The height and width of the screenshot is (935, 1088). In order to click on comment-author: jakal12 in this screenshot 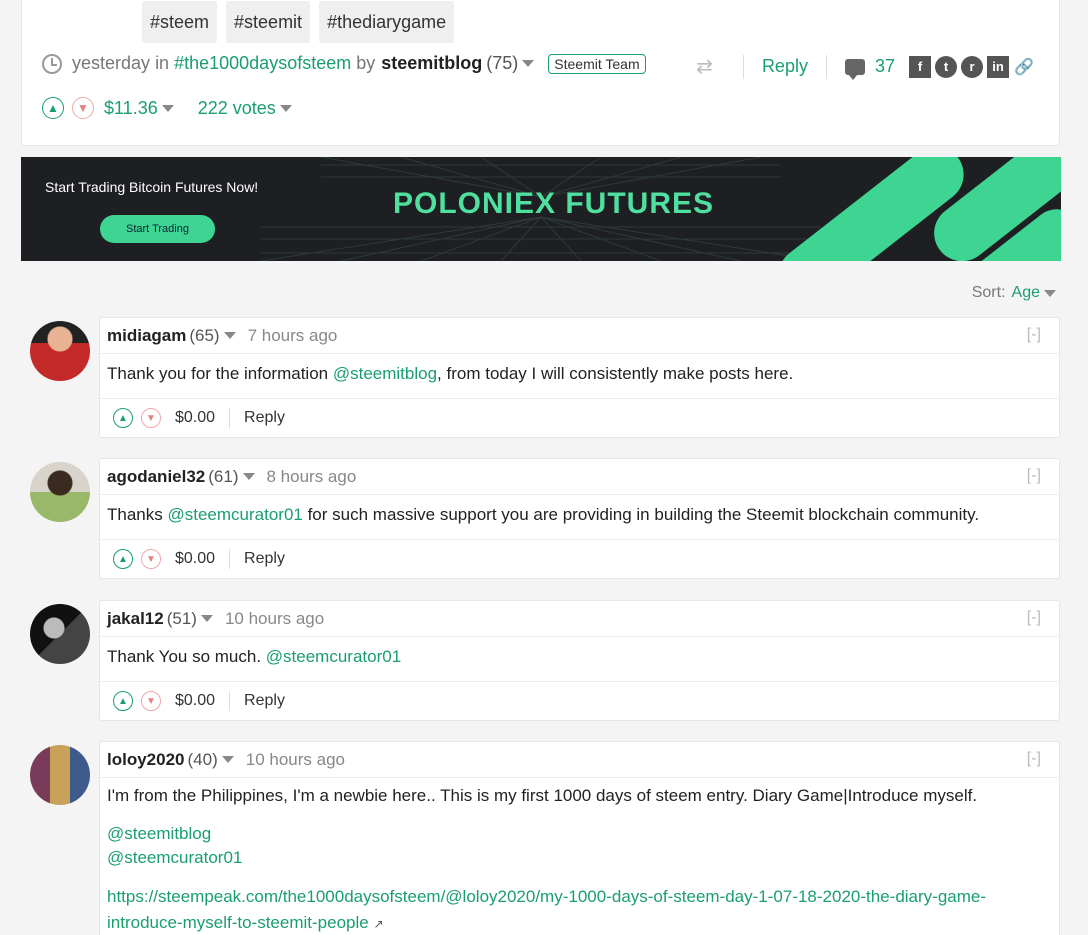, I will do `click(135, 619)`.